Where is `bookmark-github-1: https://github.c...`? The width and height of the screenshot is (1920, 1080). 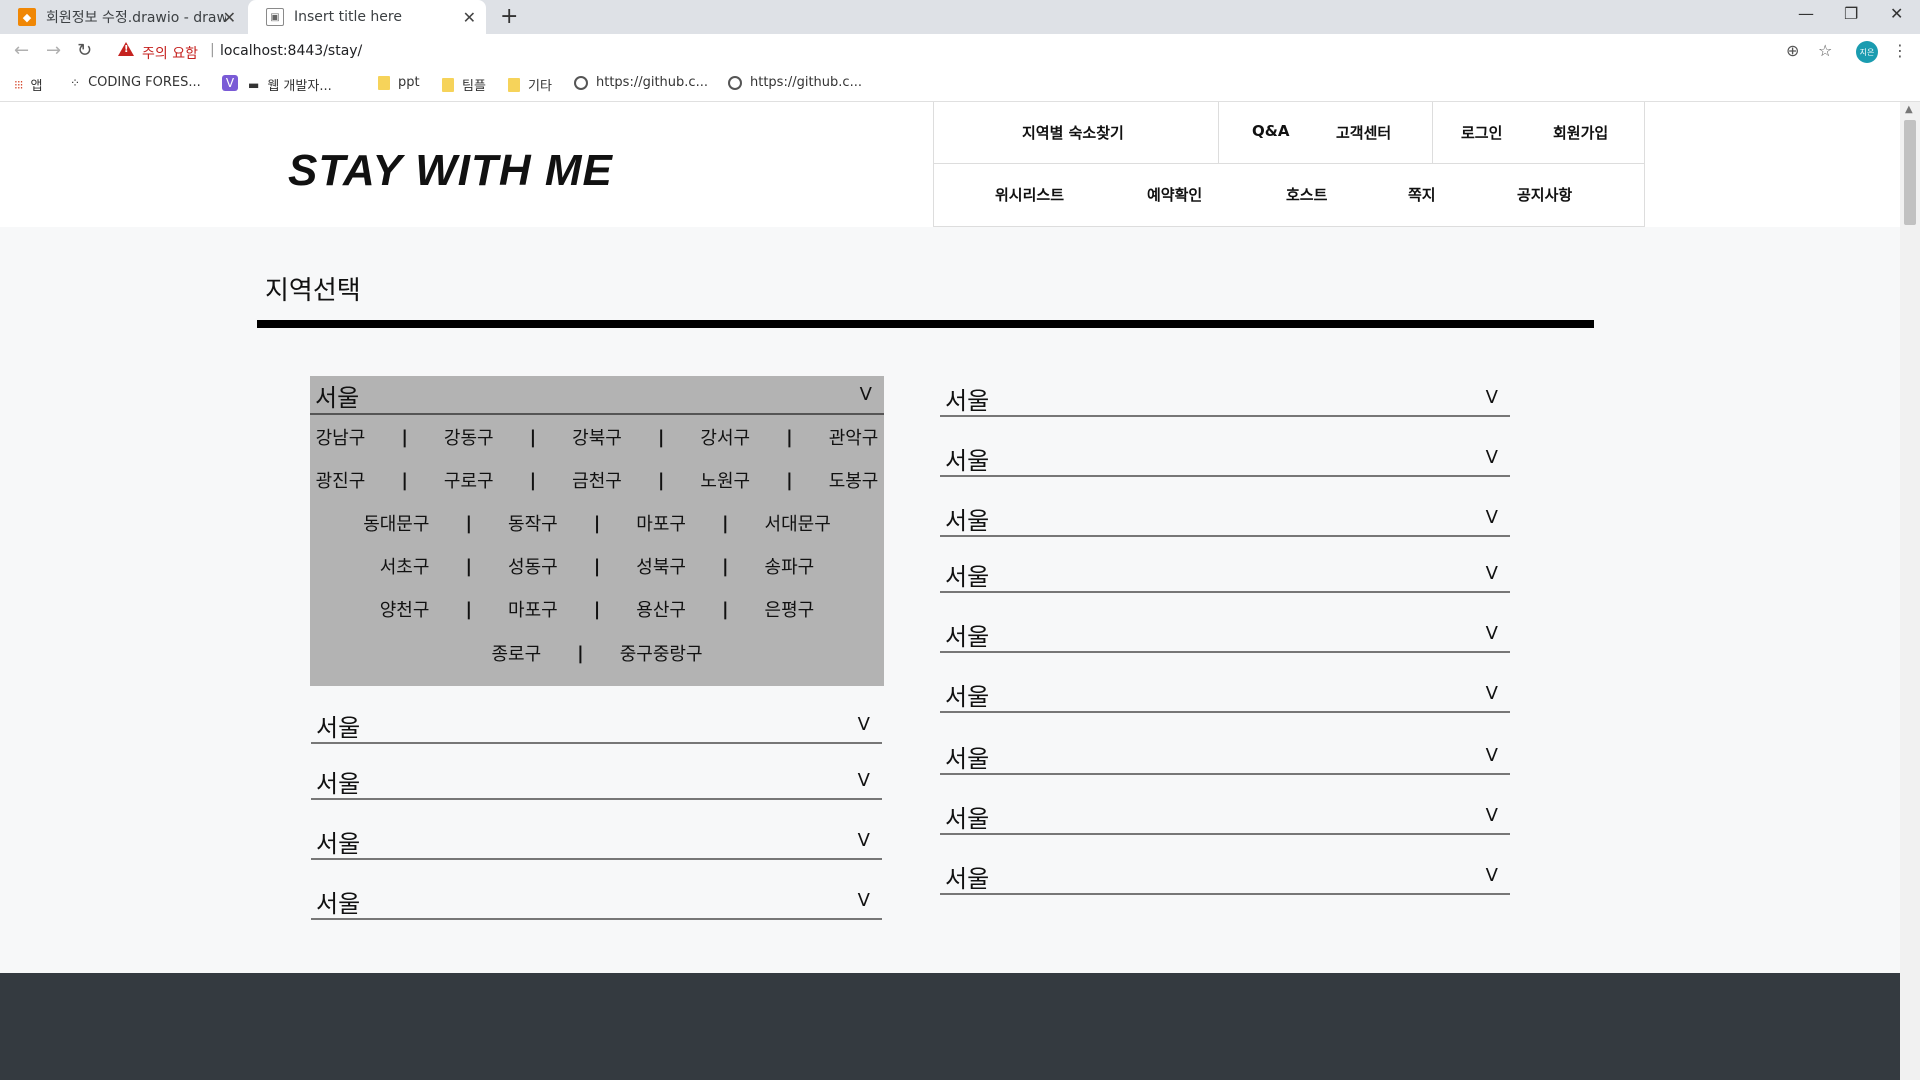
bookmark-github-1: https://github.c... is located at coordinates (641, 82).